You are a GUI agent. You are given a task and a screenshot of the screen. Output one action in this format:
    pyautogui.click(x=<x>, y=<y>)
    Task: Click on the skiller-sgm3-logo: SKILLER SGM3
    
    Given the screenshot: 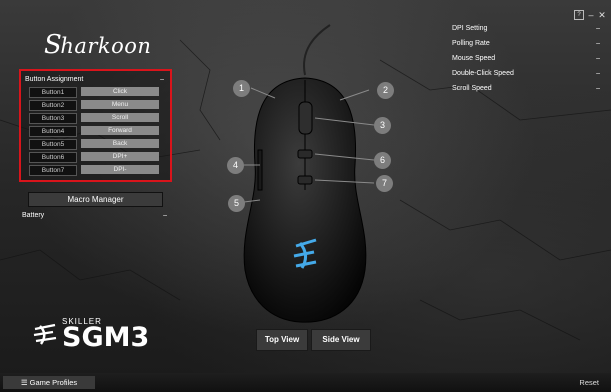 What is the action you would take?
    pyautogui.click(x=91, y=335)
    